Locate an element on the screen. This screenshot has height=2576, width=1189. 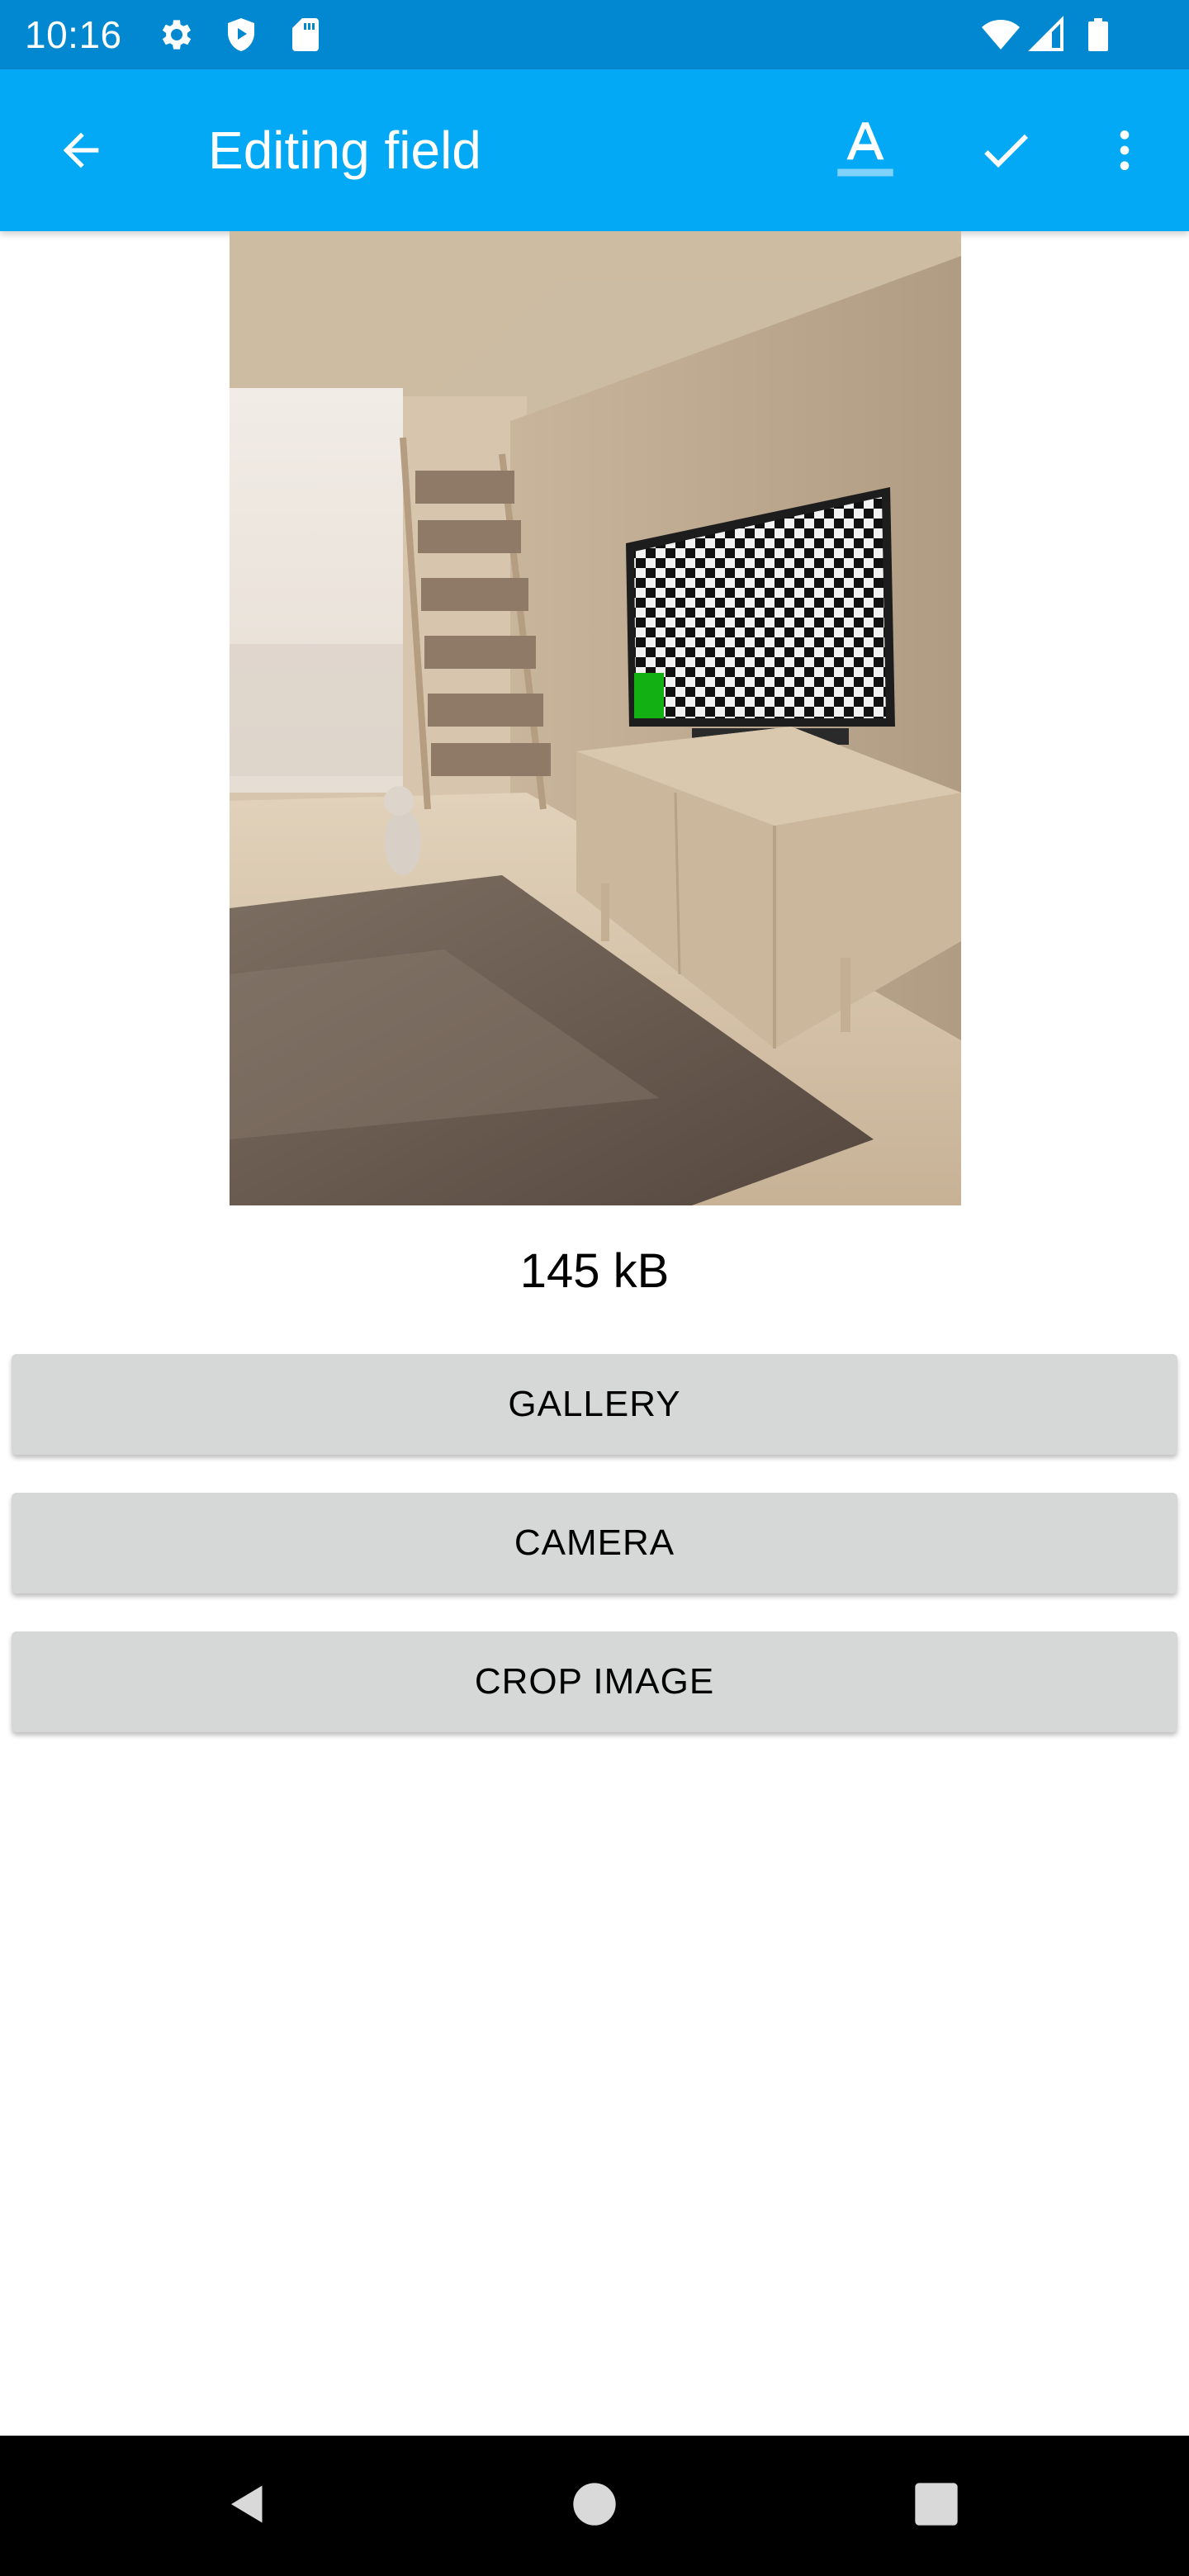
back-button is located at coordinates (81, 150).